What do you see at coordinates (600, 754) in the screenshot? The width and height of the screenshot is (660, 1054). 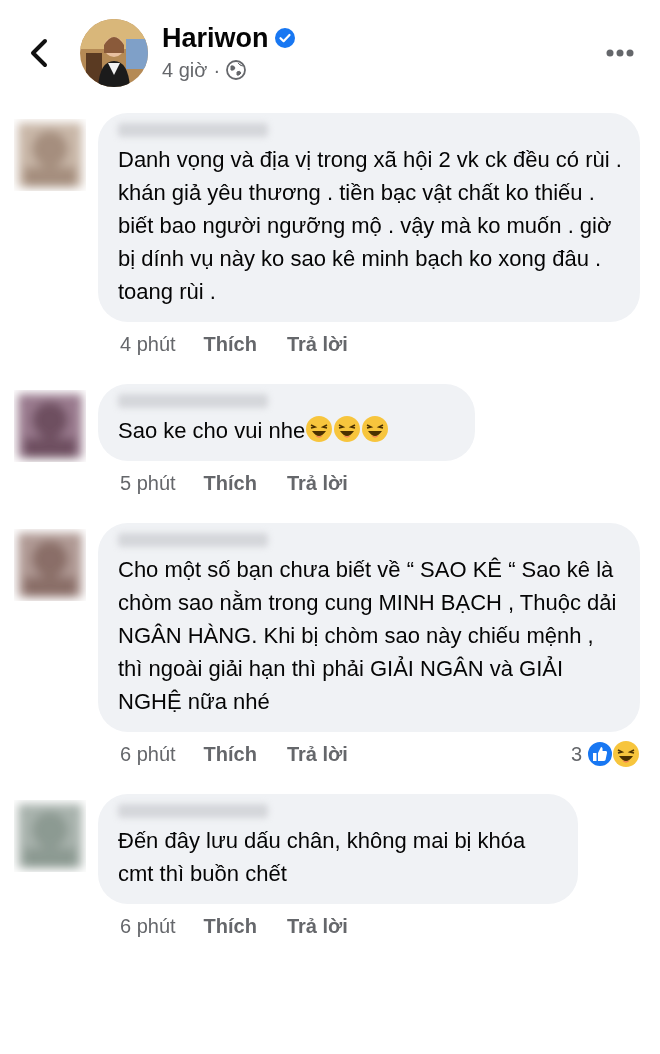 I see `thumbs-up-icon` at bounding box center [600, 754].